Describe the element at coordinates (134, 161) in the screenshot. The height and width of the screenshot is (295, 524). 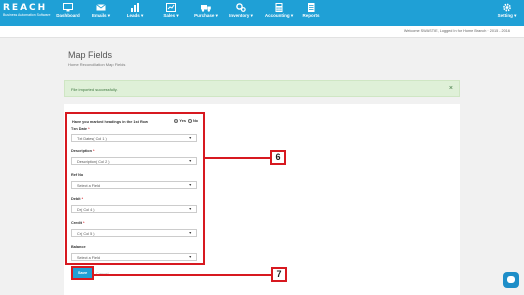
I see `description-select: Description( Col 2 ) ▼` at that location.